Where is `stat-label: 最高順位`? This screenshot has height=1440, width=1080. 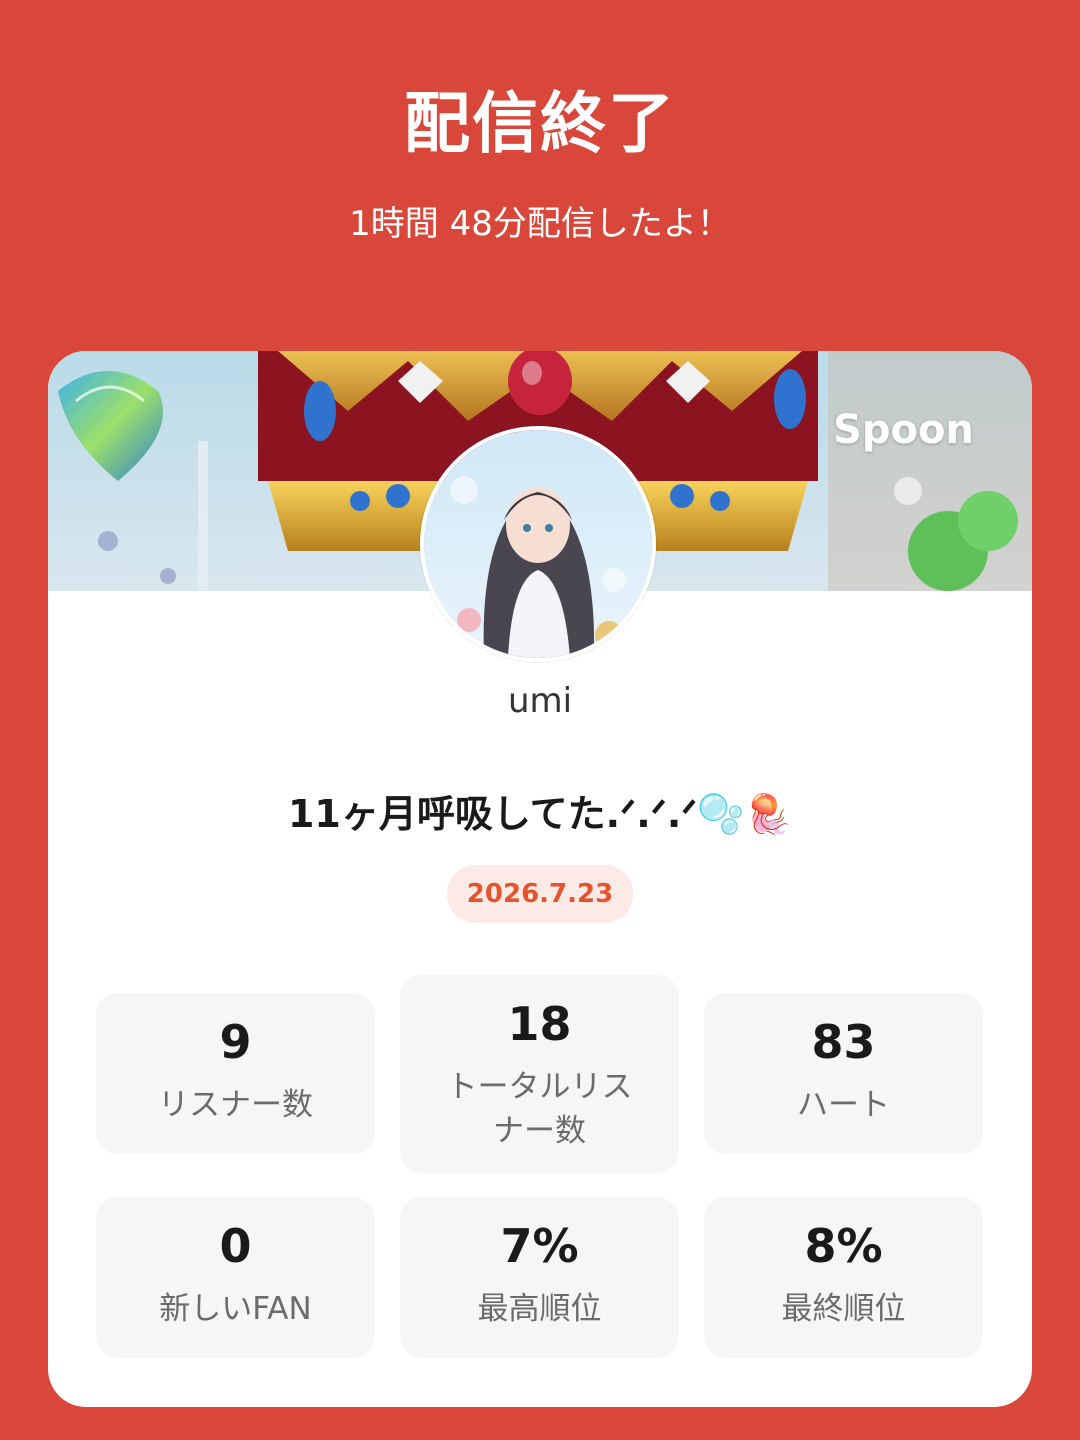
stat-label: 最高順位 is located at coordinates (539, 1309).